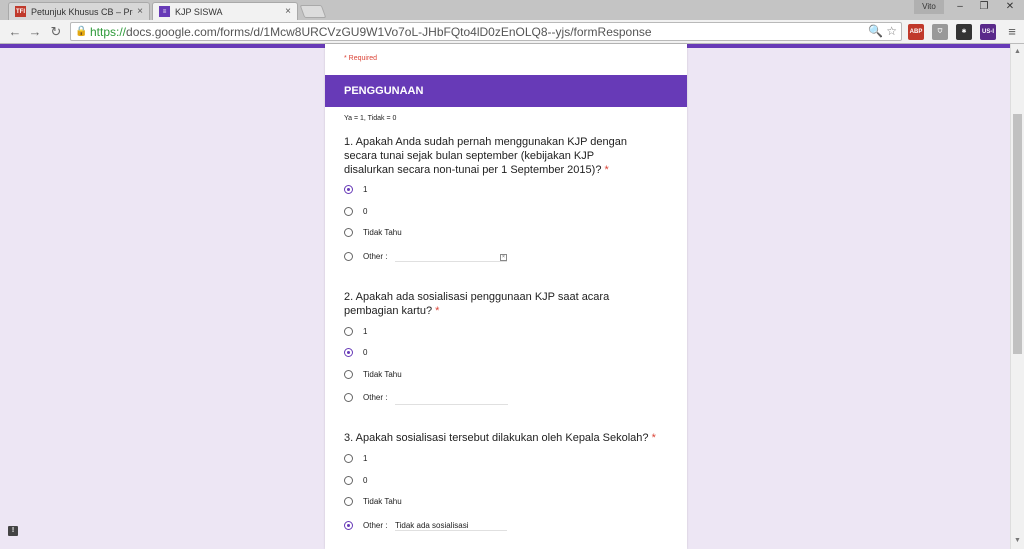 Image resolution: width=1024 pixels, height=549 pixels. Describe the element at coordinates (355, 211) in the screenshot. I see `q1-option-0: 0` at that location.